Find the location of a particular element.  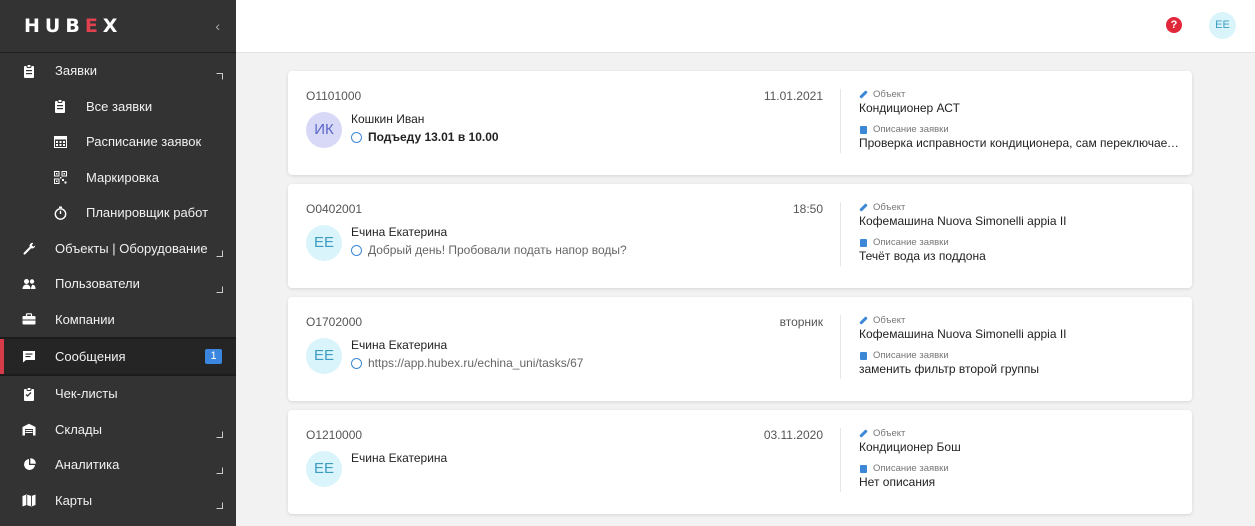

unread-count-badge: 1 is located at coordinates (213, 356).